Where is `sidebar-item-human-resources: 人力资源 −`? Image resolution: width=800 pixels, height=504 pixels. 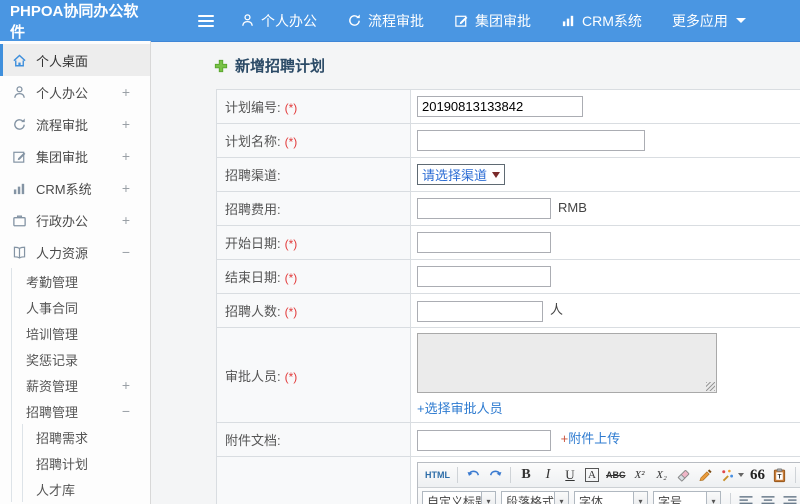 sidebar-item-human-resources: 人力资源 − is located at coordinates (75, 252).